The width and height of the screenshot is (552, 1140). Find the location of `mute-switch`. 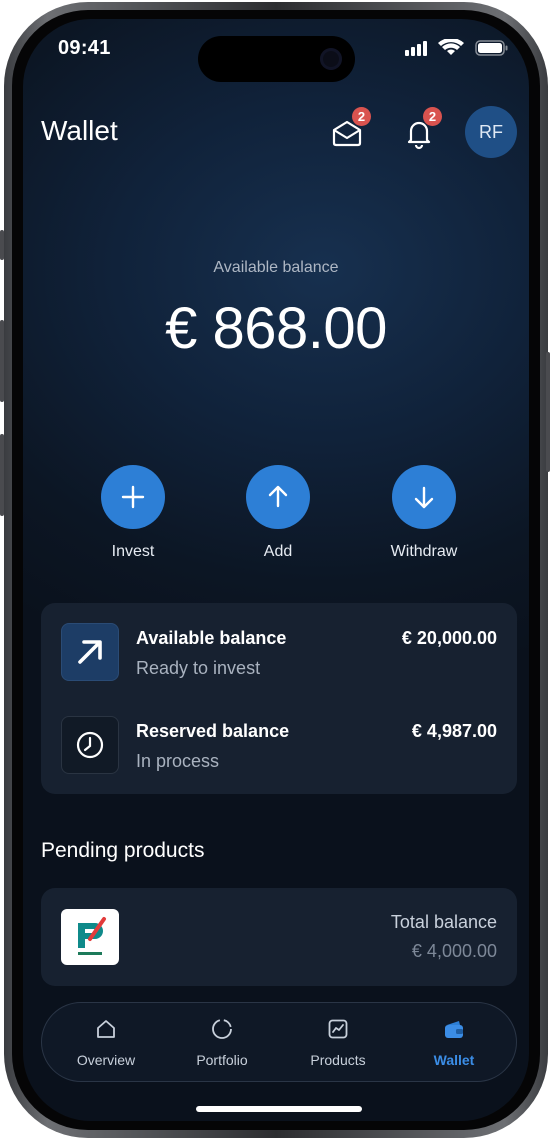

mute-switch is located at coordinates (2, 245).